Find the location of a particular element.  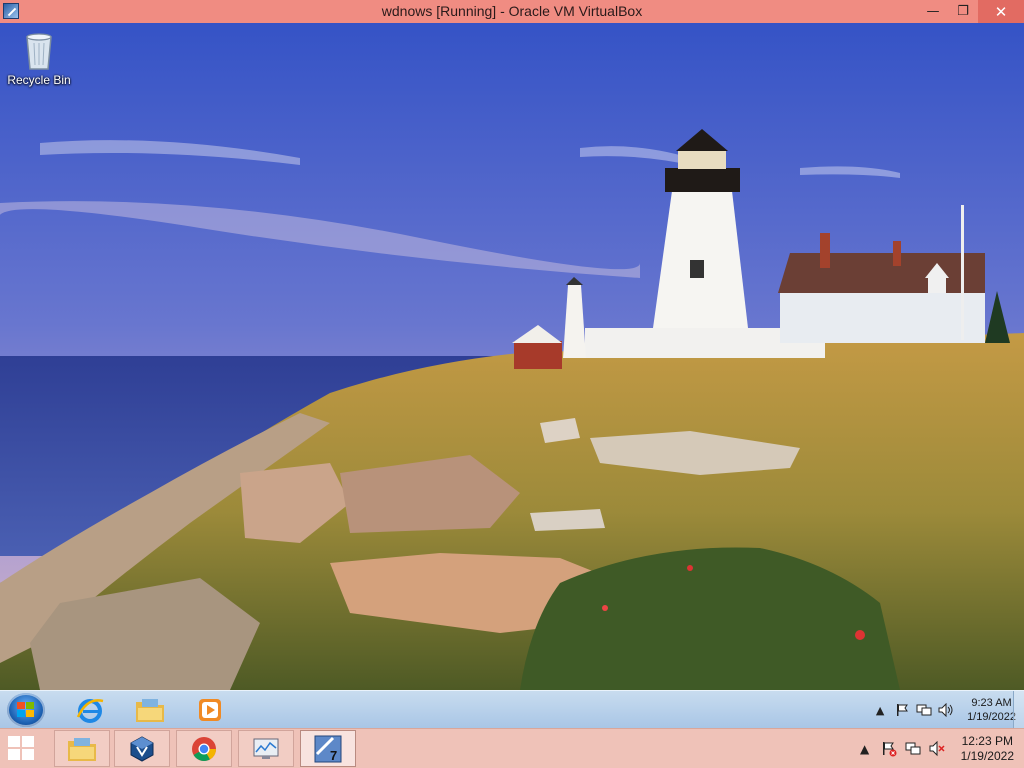

vm-badge: 7 is located at coordinates (333, 755).